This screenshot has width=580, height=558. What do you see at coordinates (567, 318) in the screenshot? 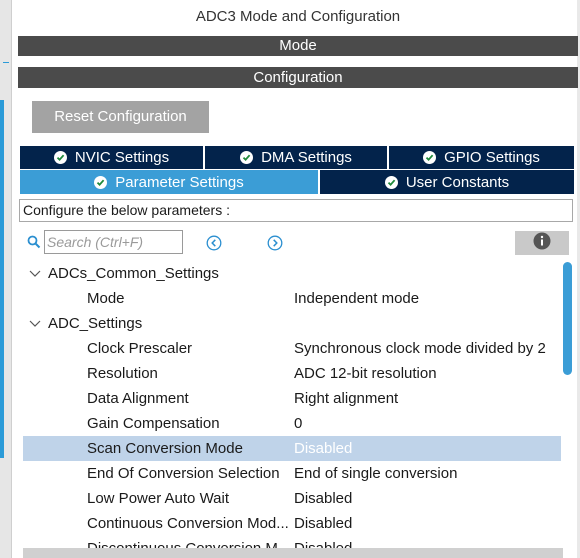
I see `vertical-scrollbar-thumb` at bounding box center [567, 318].